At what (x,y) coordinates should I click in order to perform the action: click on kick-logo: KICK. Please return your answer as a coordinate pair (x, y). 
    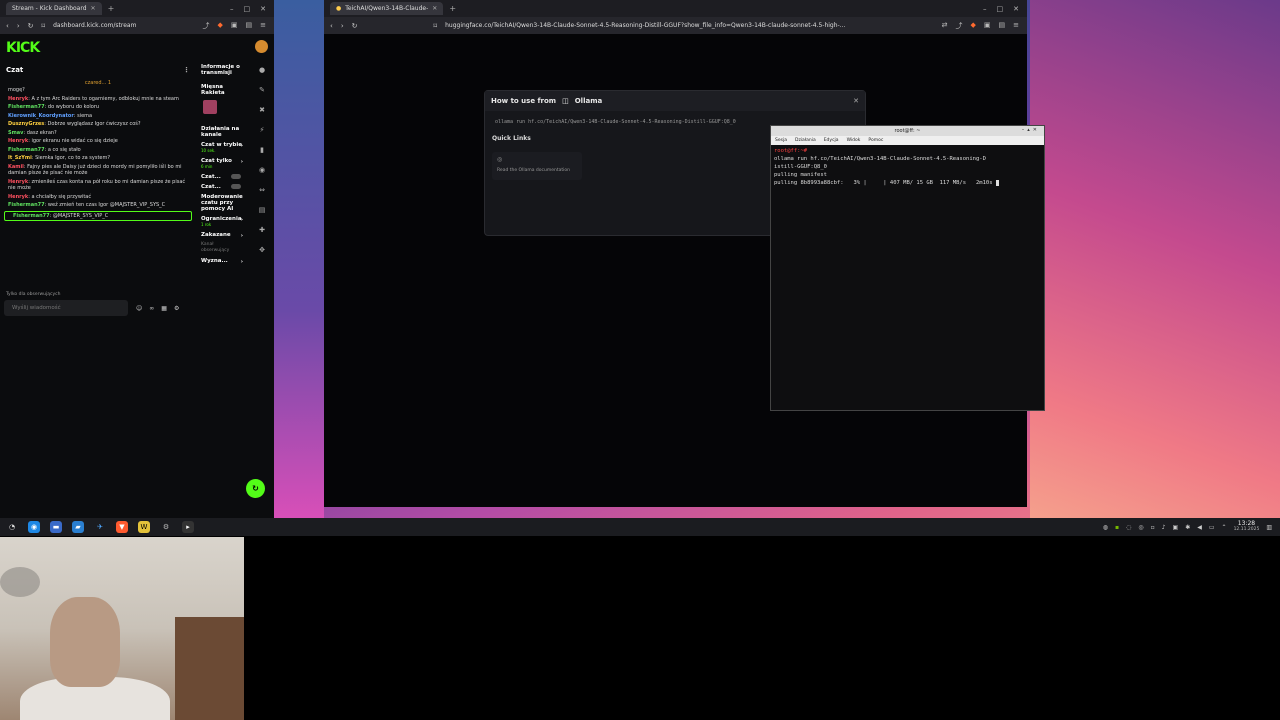
    Looking at the image, I should click on (23, 48).